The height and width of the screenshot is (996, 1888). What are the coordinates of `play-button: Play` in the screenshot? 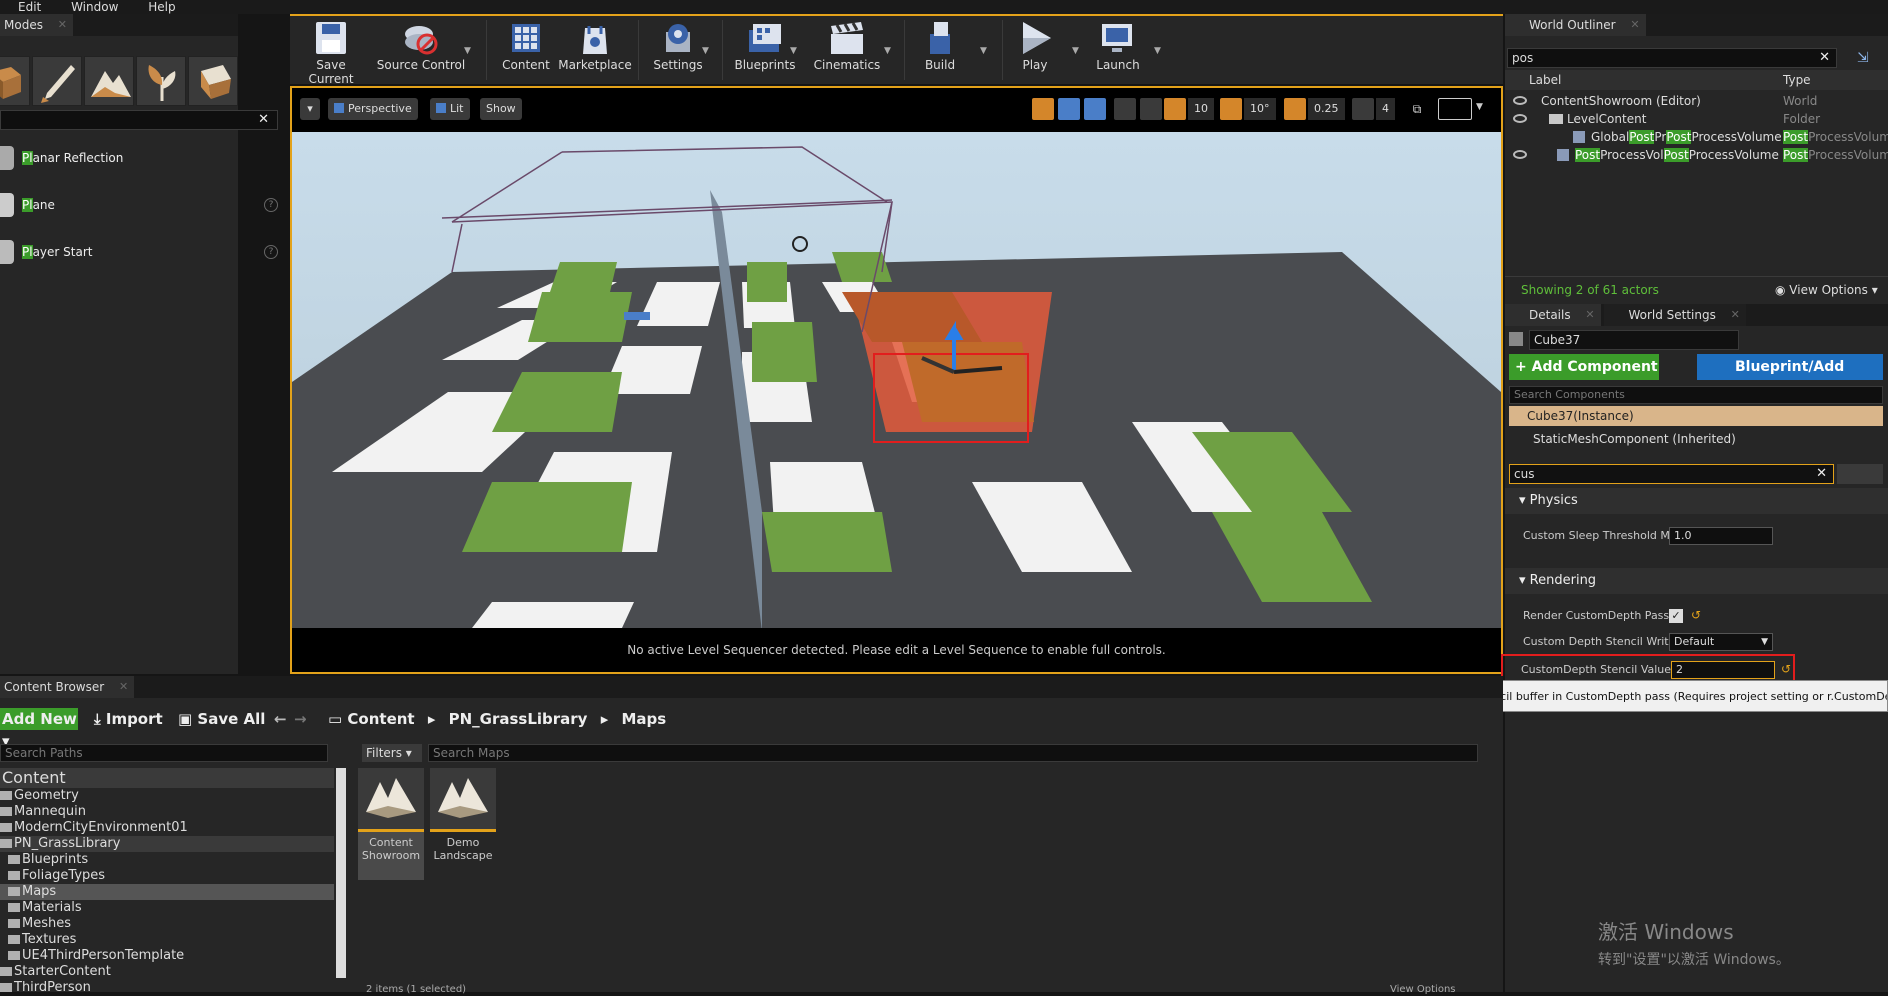 It's located at (1035, 46).